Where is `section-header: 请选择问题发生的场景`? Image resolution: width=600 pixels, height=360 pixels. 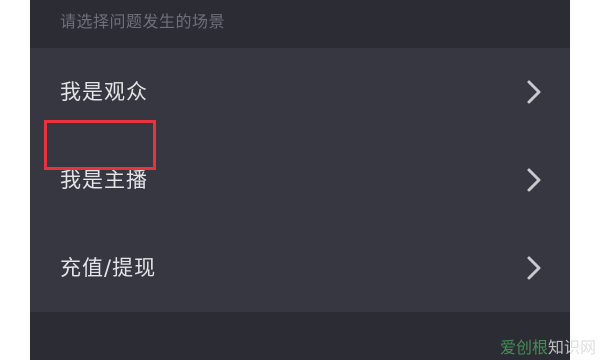
section-header: 请选择问题发生的场景 is located at coordinates (300, 24).